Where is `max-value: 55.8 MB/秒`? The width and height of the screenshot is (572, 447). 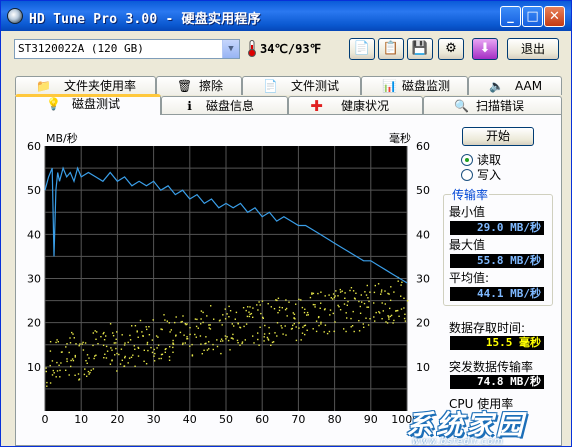 max-value: 55.8 MB/秒 is located at coordinates (497, 261).